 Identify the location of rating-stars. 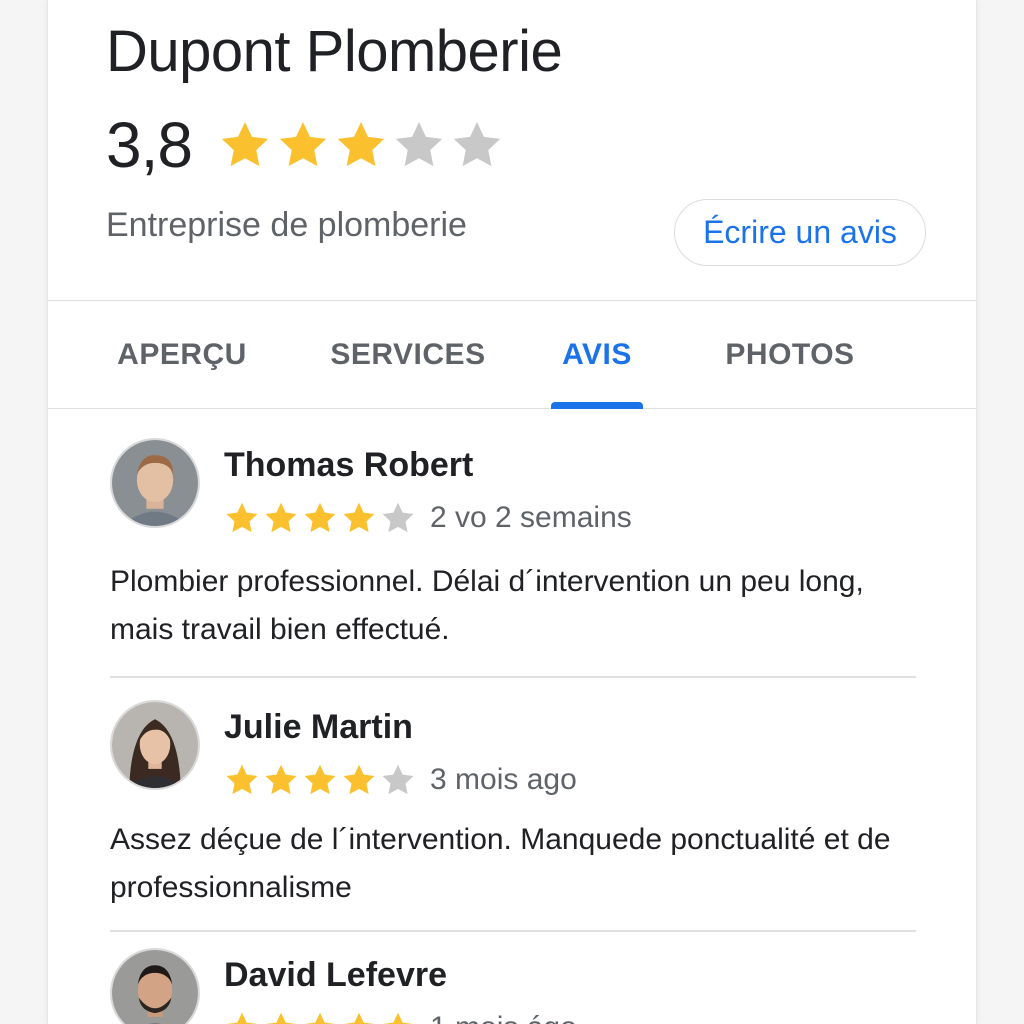
(361, 145).